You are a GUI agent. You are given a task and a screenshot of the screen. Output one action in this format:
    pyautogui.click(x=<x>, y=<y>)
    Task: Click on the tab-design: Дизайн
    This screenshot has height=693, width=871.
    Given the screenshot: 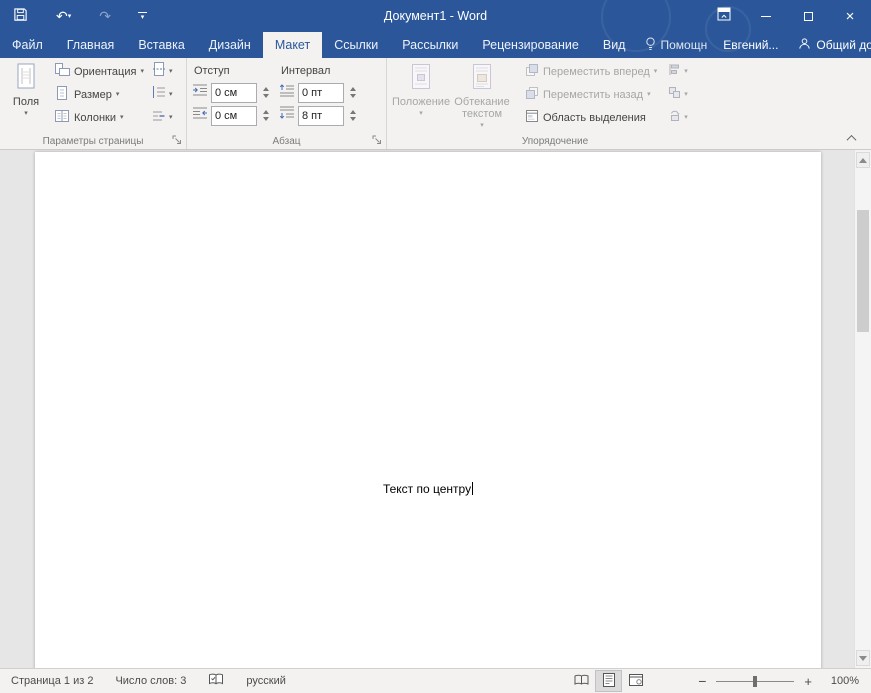 What is the action you would take?
    pyautogui.click(x=230, y=45)
    